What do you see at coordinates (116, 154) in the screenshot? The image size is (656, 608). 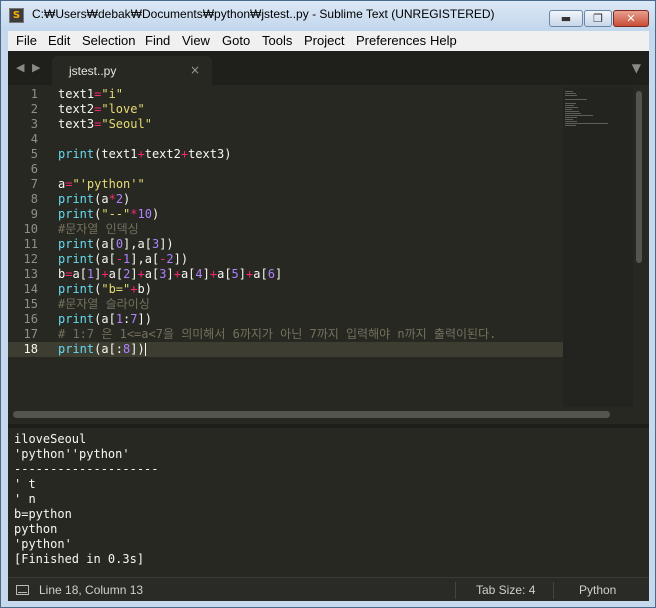 I see `code-token: (text1` at bounding box center [116, 154].